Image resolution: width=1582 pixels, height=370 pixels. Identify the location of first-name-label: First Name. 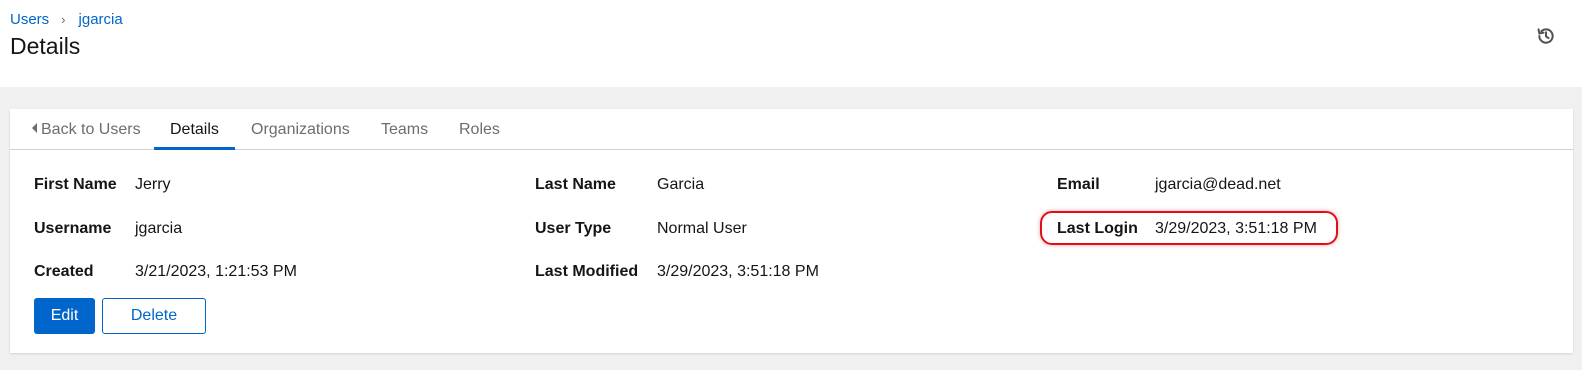
(75, 184).